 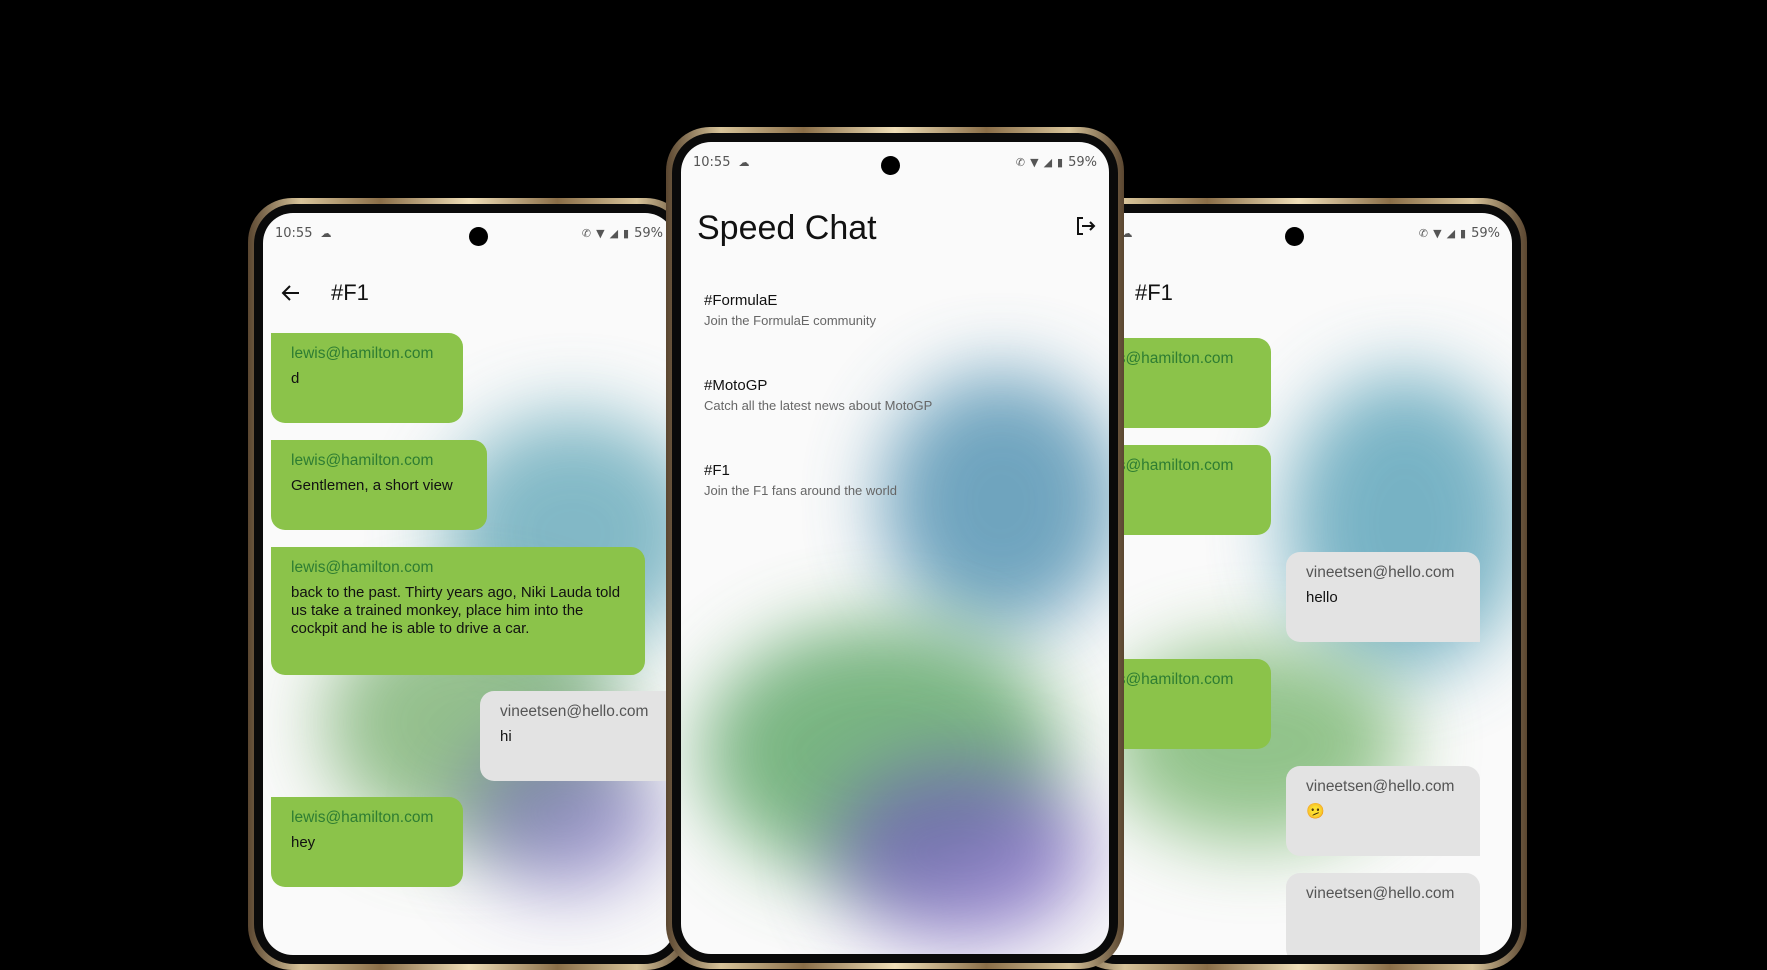 What do you see at coordinates (961, 852) in the screenshot?
I see `bg-blob` at bounding box center [961, 852].